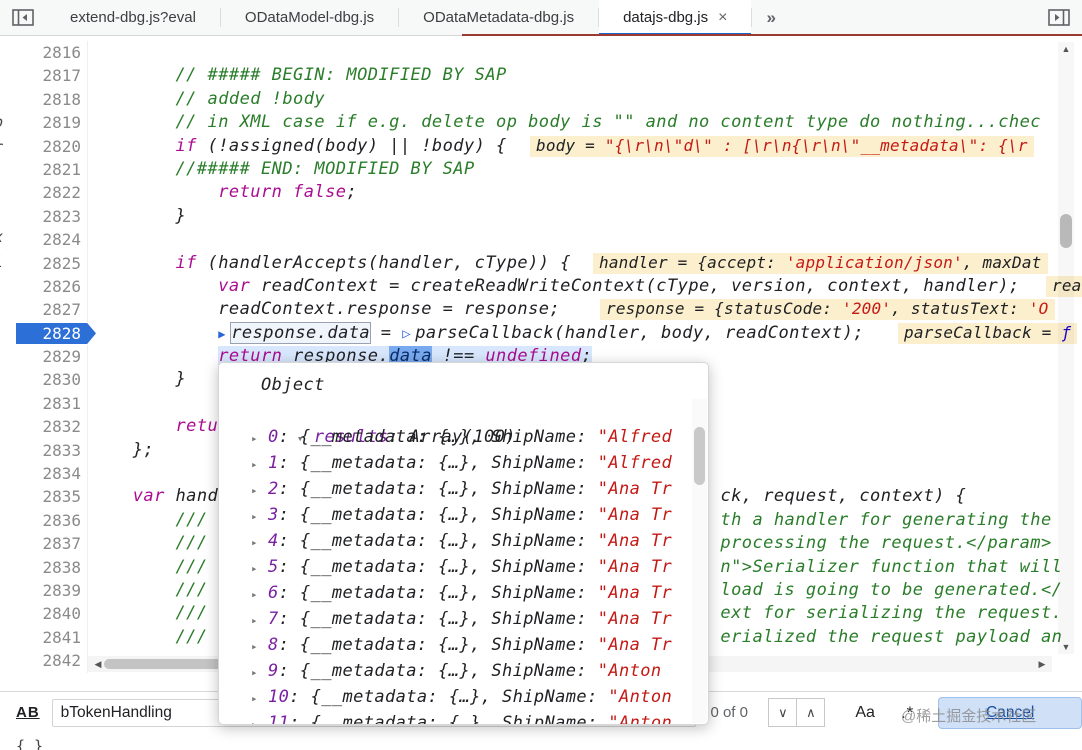  I want to click on match-nav-buttons: ∨ ∧, so click(797, 712).